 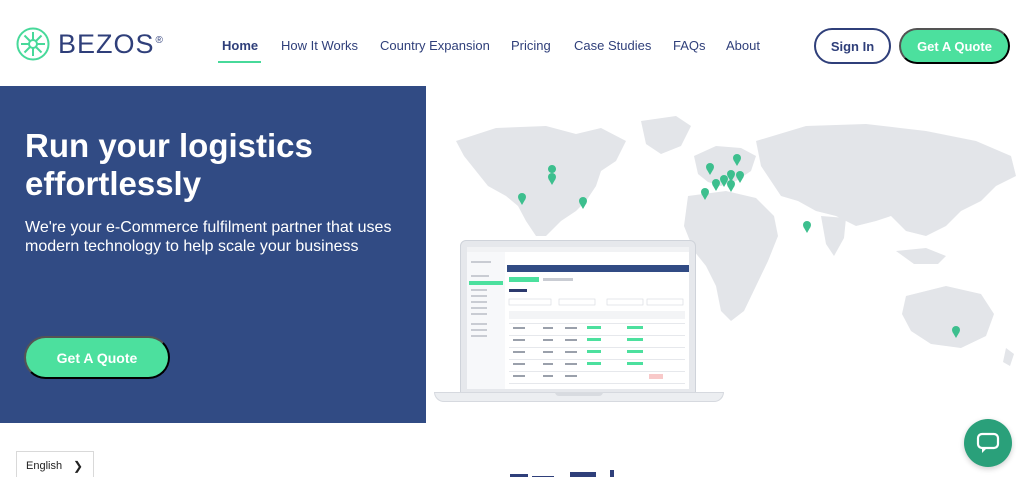 I want to click on chat-launcher-button, so click(x=988, y=443).